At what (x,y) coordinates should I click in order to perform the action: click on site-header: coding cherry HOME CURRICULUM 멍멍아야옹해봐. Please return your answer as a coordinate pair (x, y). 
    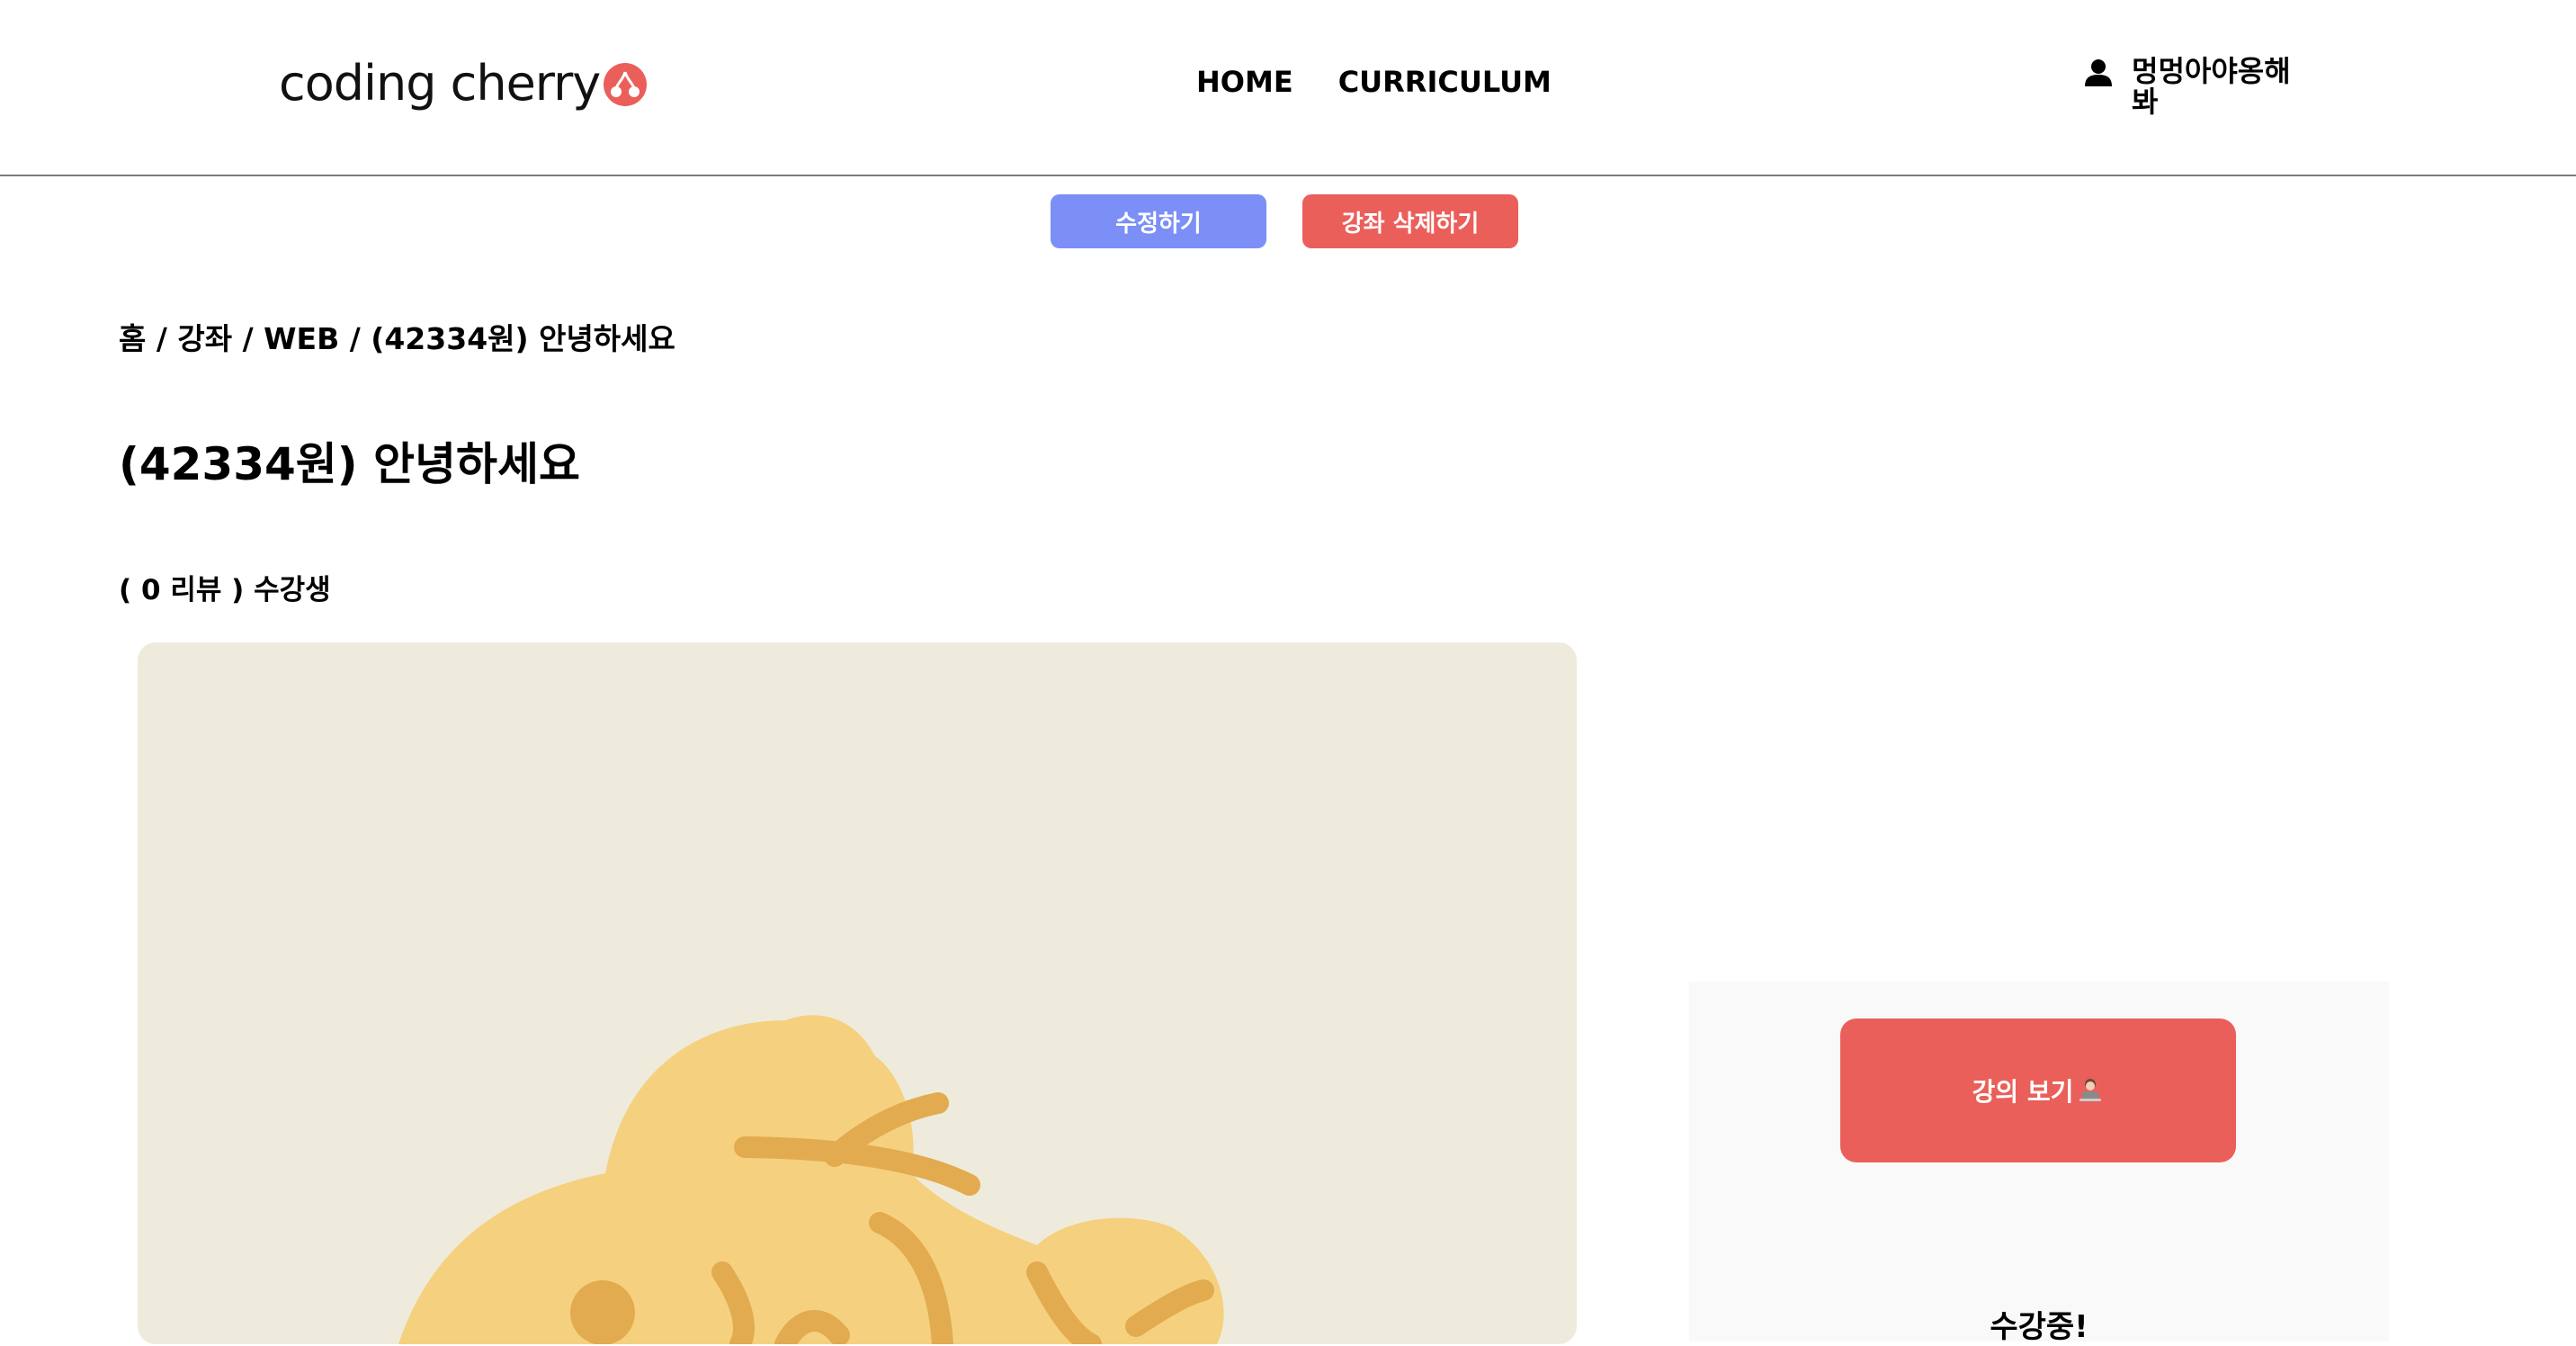
    Looking at the image, I should click on (1288, 88).